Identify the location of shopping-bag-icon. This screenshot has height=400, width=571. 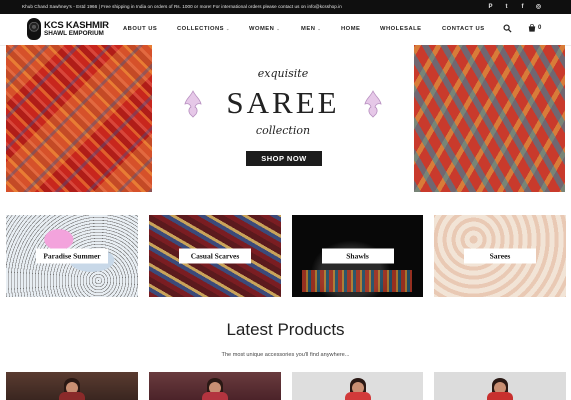
(532, 28).